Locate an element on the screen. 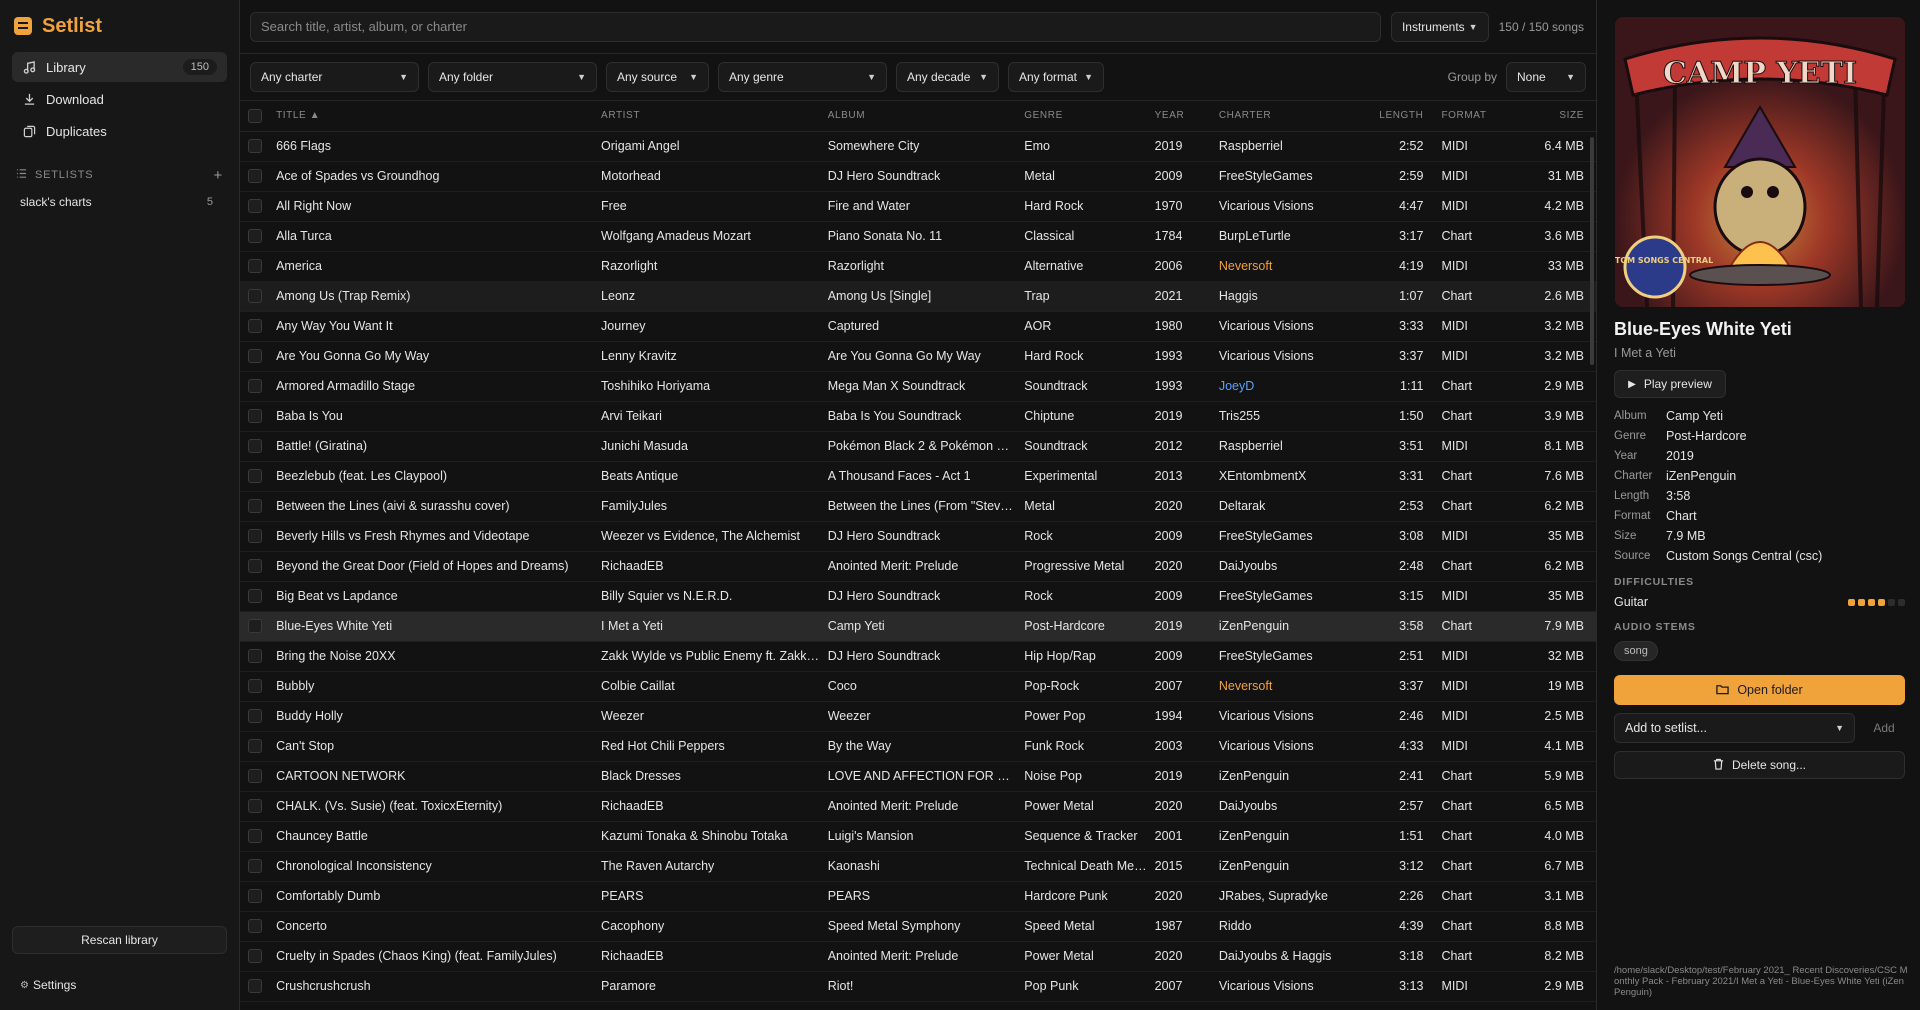 This screenshot has width=1920, height=1010. rescan-library-button: Rescan library is located at coordinates (119, 940).